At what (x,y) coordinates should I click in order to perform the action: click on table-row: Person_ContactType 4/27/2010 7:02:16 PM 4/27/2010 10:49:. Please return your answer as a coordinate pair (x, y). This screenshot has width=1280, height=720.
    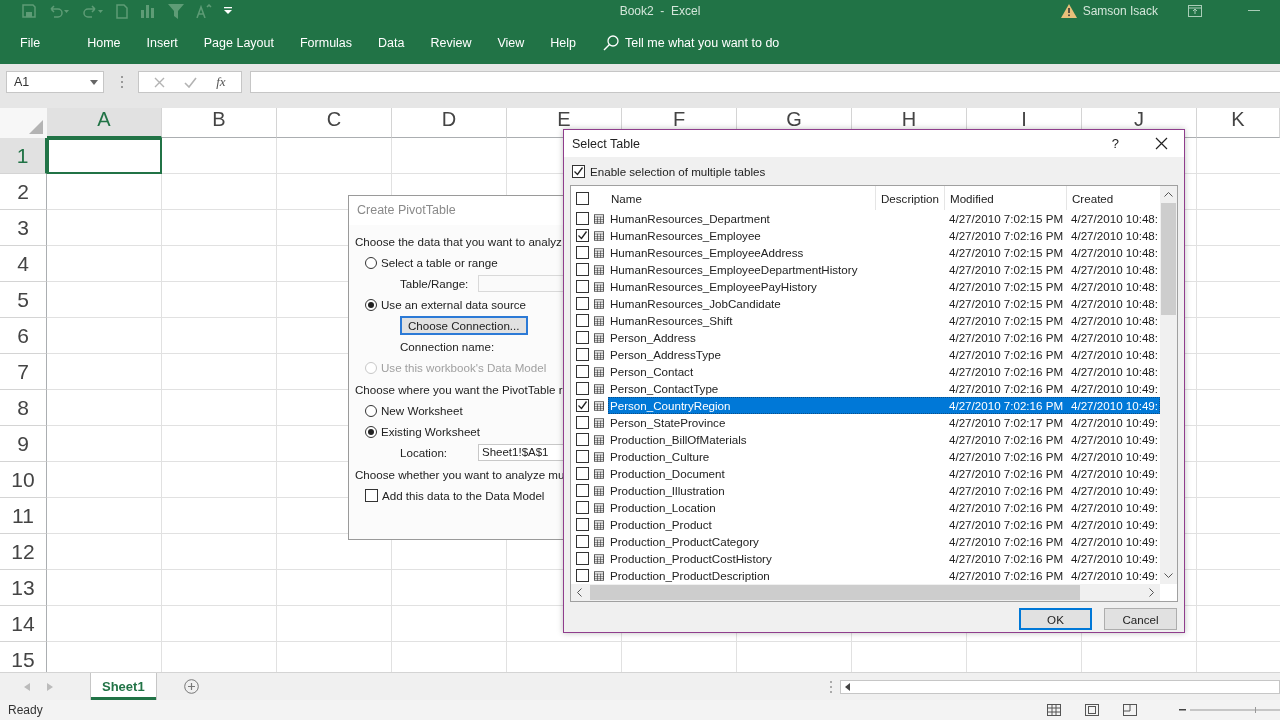
    Looking at the image, I should click on (884, 388).